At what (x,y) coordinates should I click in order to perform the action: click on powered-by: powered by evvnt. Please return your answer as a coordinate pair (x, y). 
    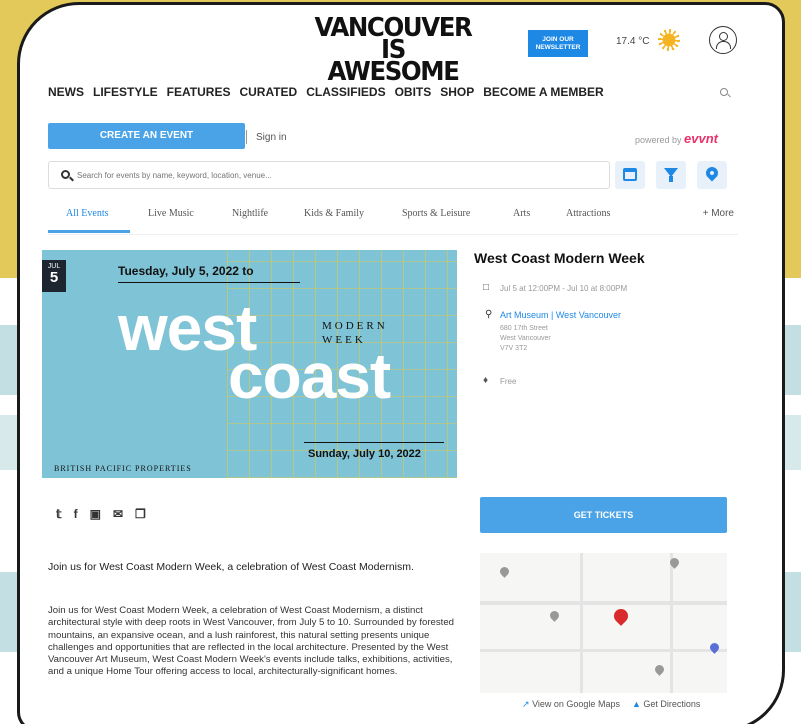
    Looking at the image, I should click on (676, 138).